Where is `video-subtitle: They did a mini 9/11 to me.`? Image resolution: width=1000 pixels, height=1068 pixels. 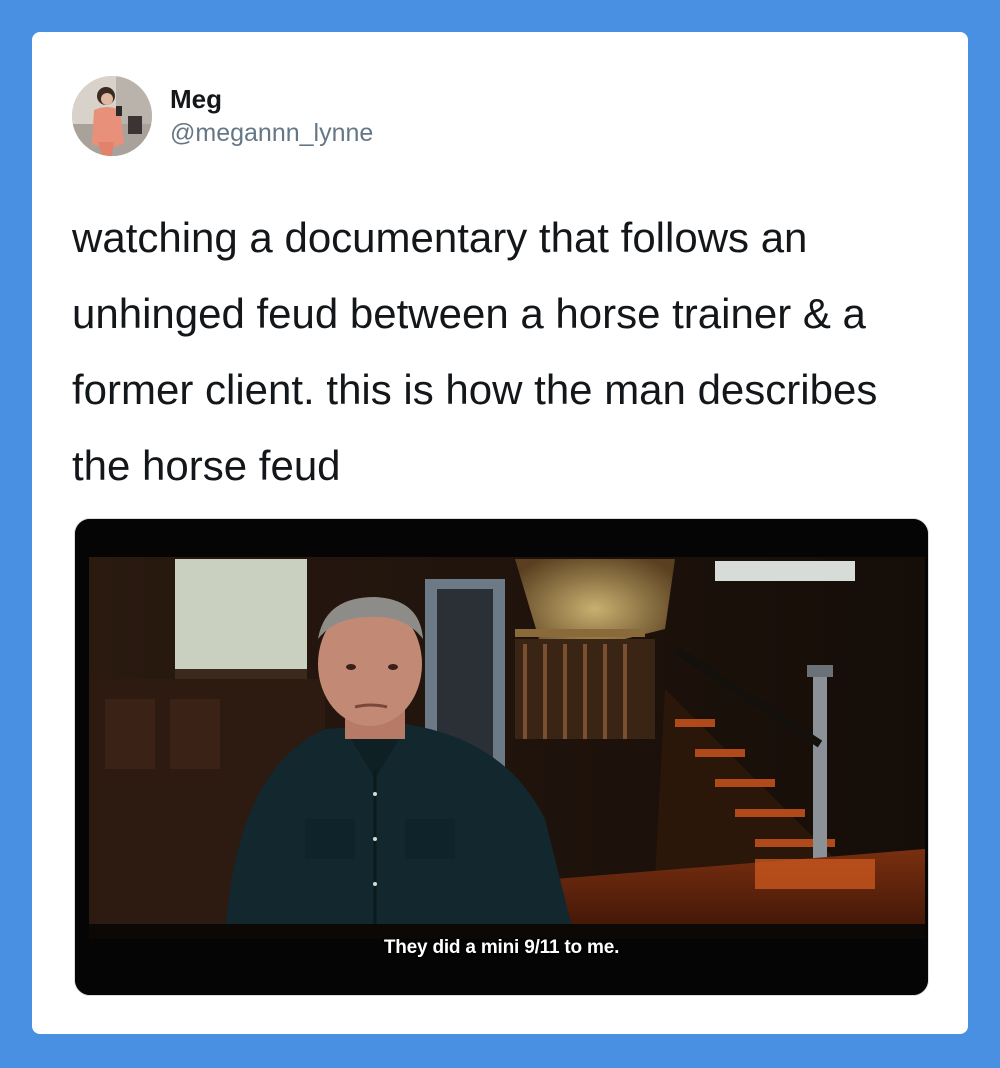
video-subtitle: They did a mini 9/11 to me. is located at coordinates (501, 947).